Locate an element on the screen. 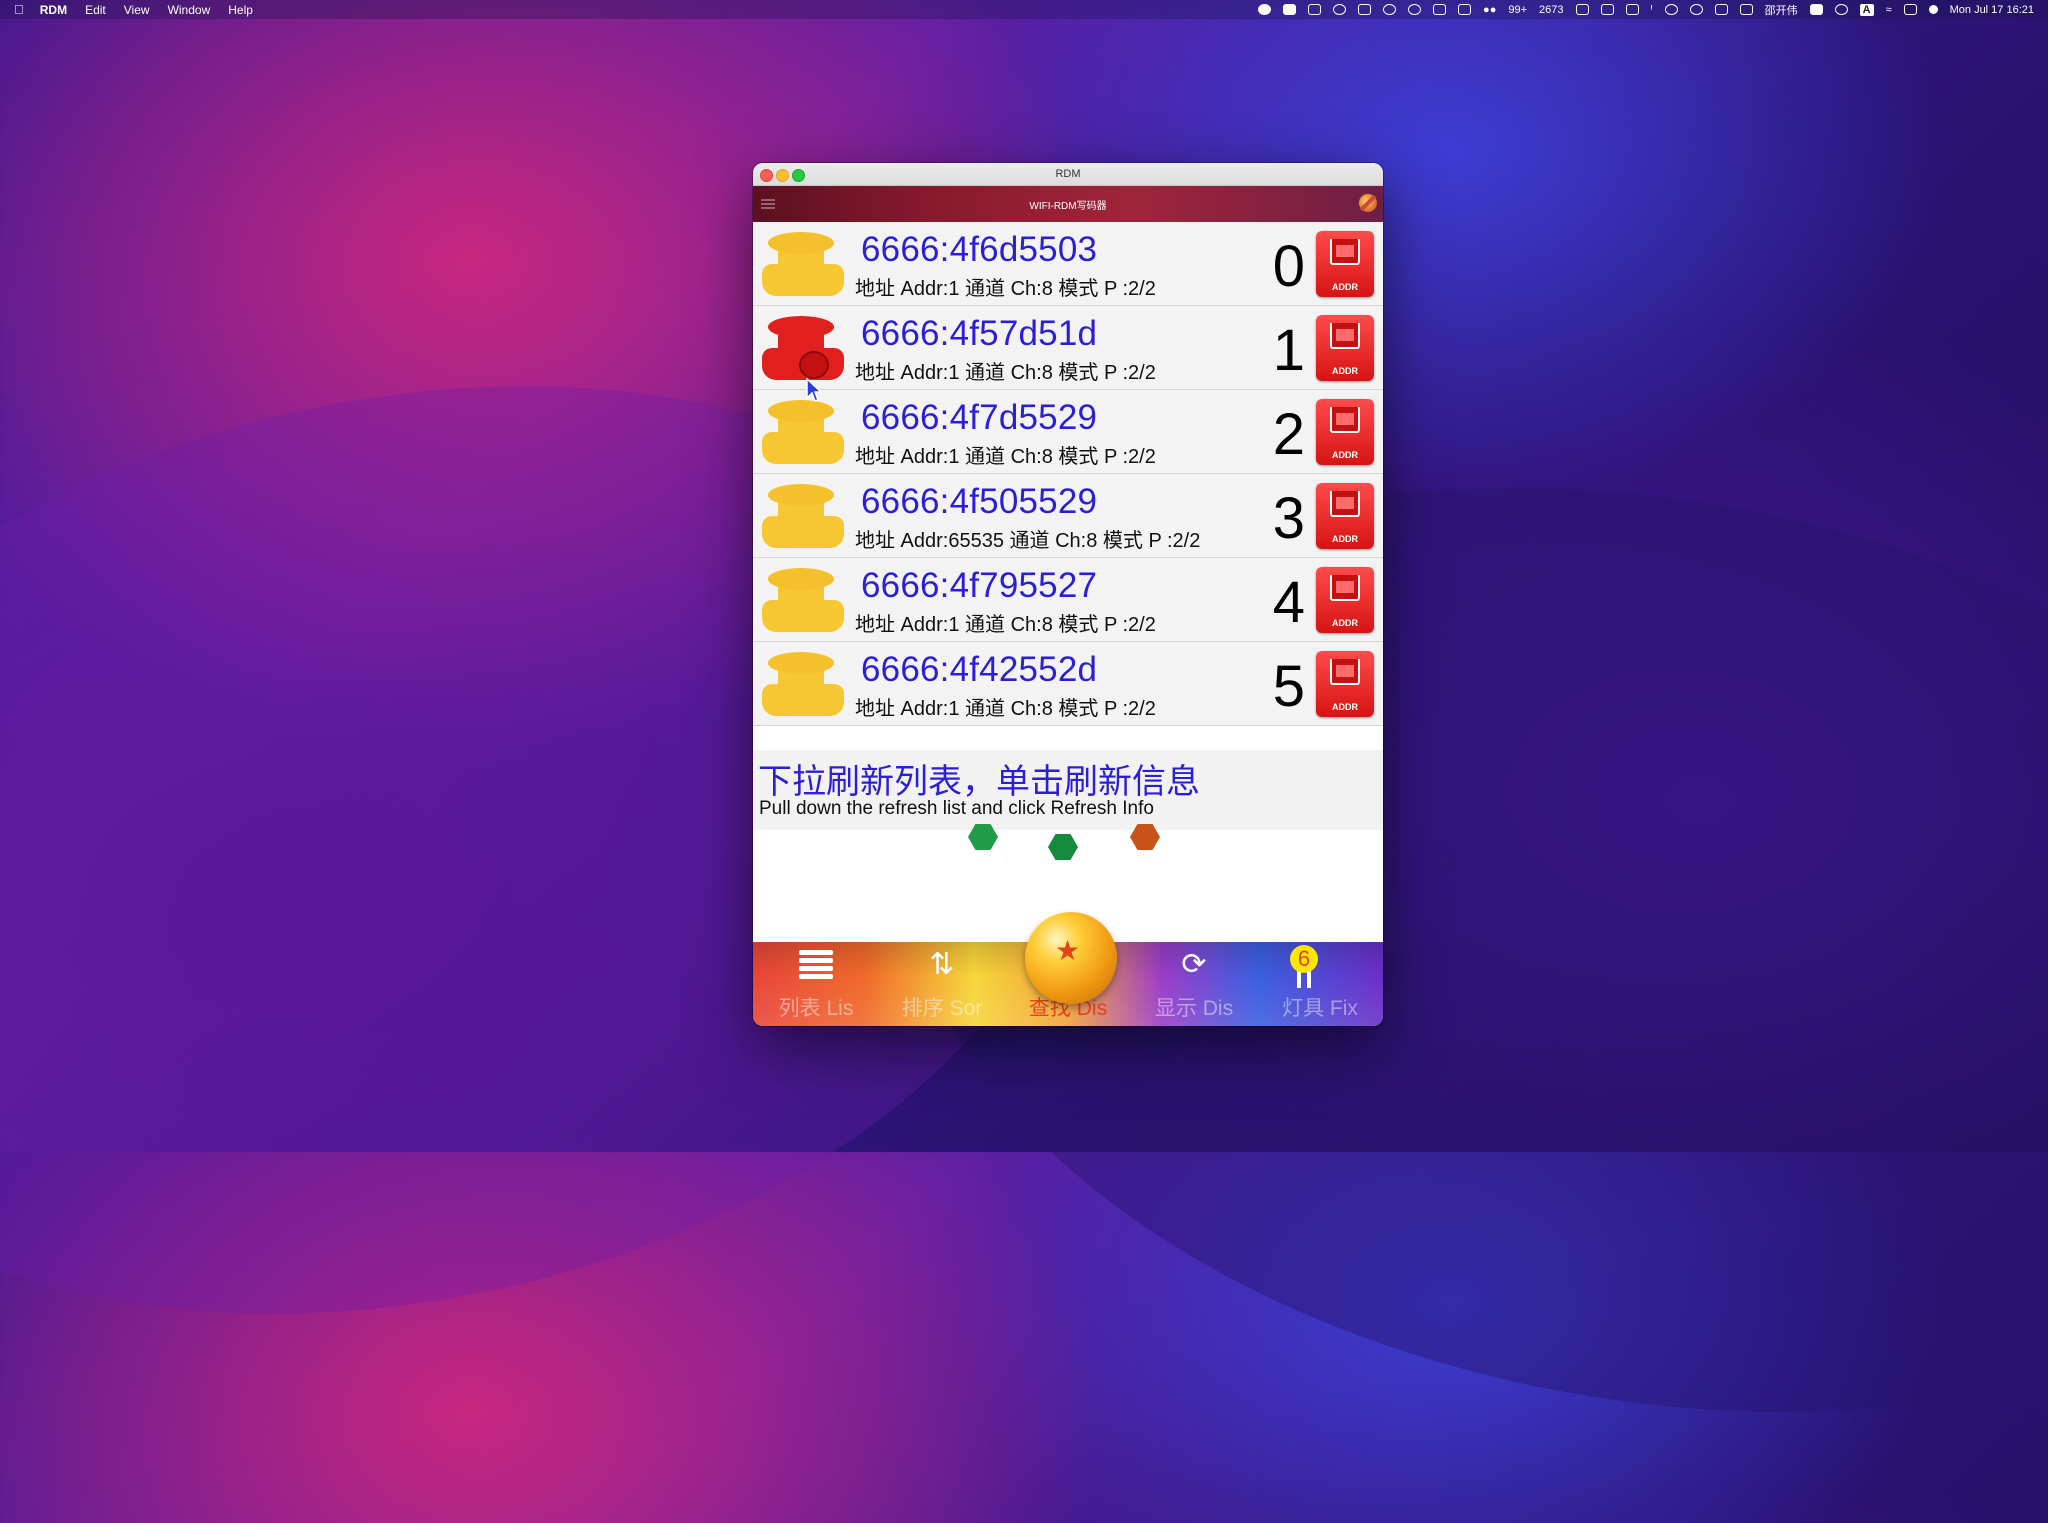 This screenshot has width=2048, height=1523. user-name: 邵开伟 is located at coordinates (1781, 10).